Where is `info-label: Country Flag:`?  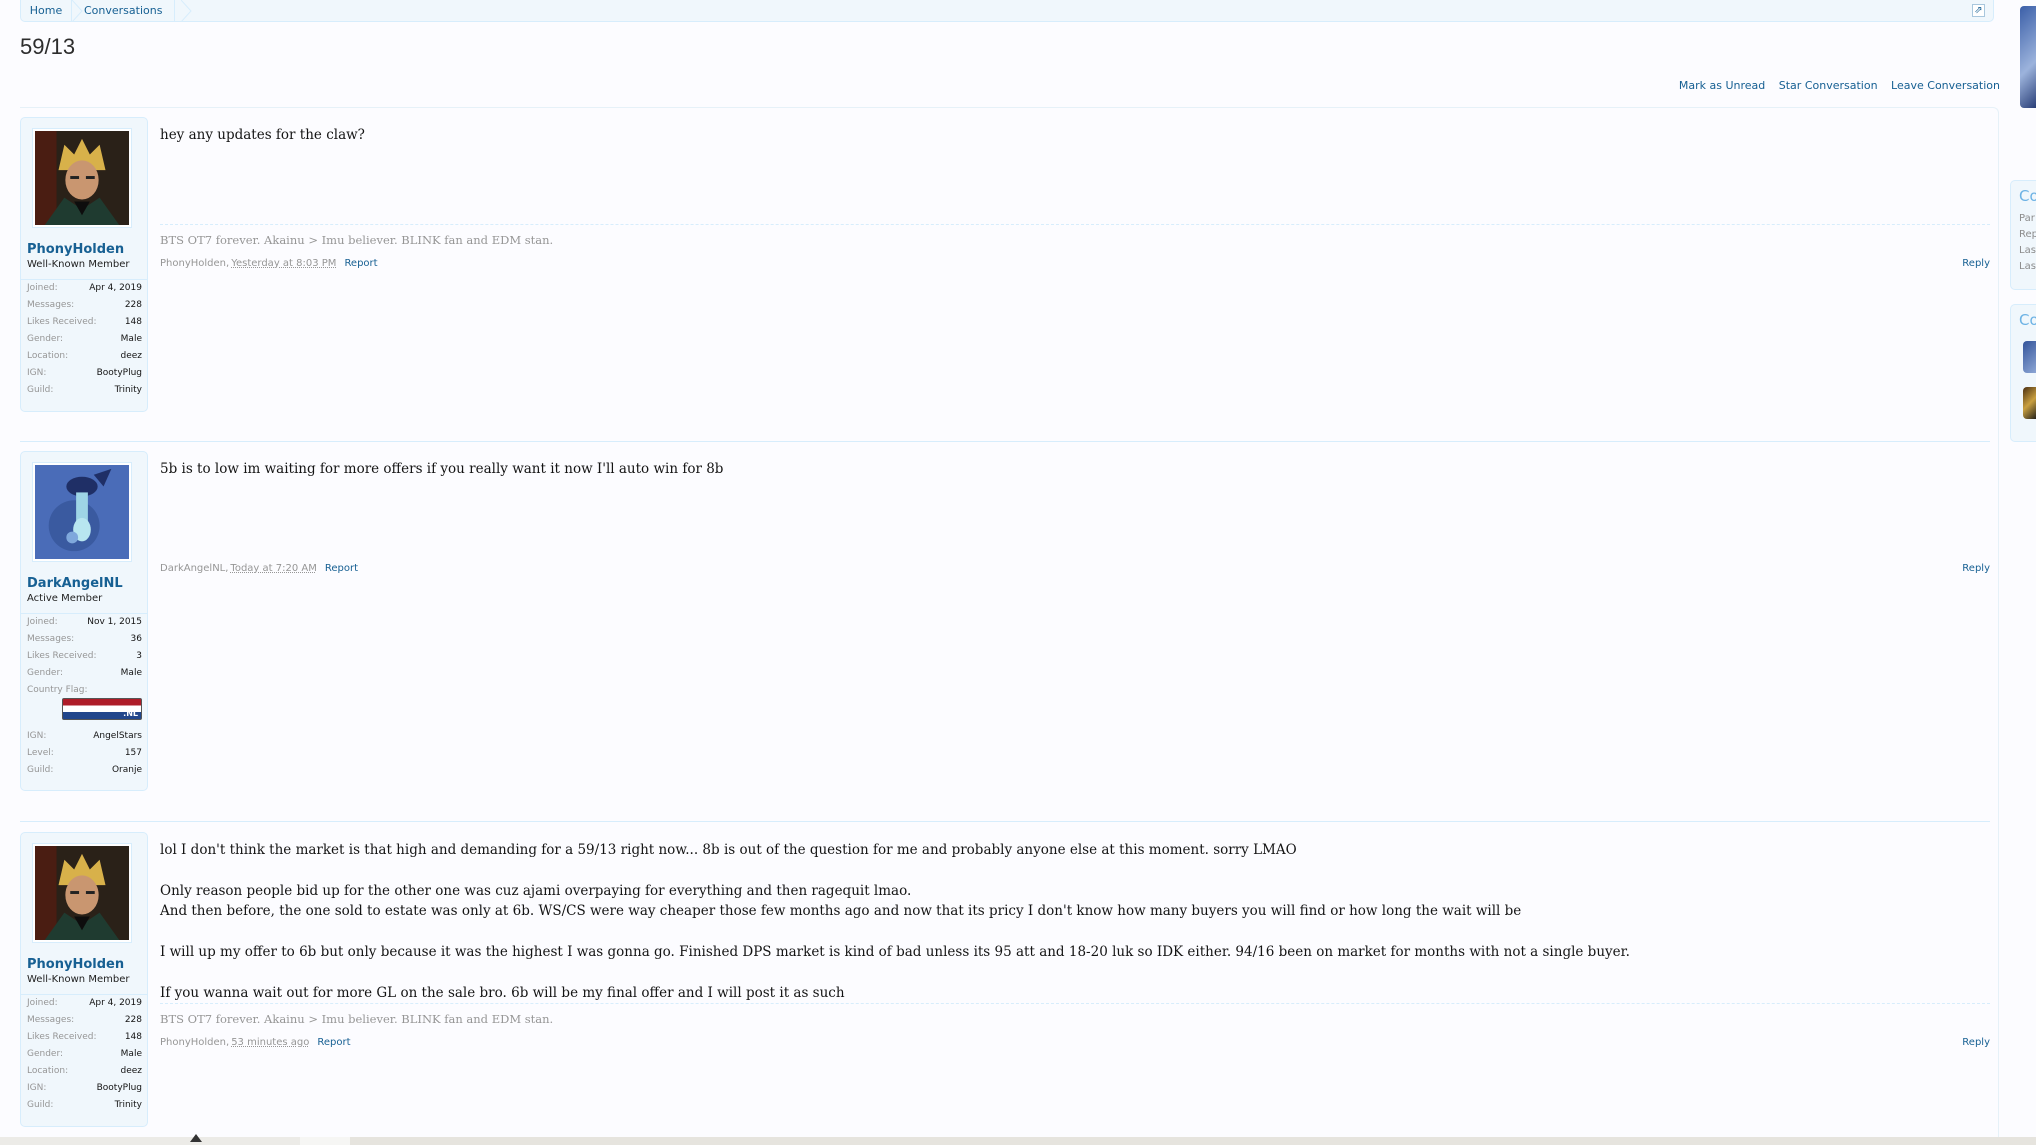 info-label: Country Flag: is located at coordinates (57, 690).